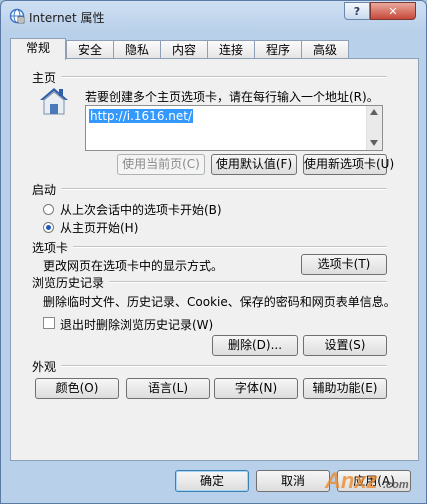 This screenshot has width=427, height=504. What do you see at coordinates (67, 18) in the screenshot?
I see `window-title: Internet 属性` at bounding box center [67, 18].